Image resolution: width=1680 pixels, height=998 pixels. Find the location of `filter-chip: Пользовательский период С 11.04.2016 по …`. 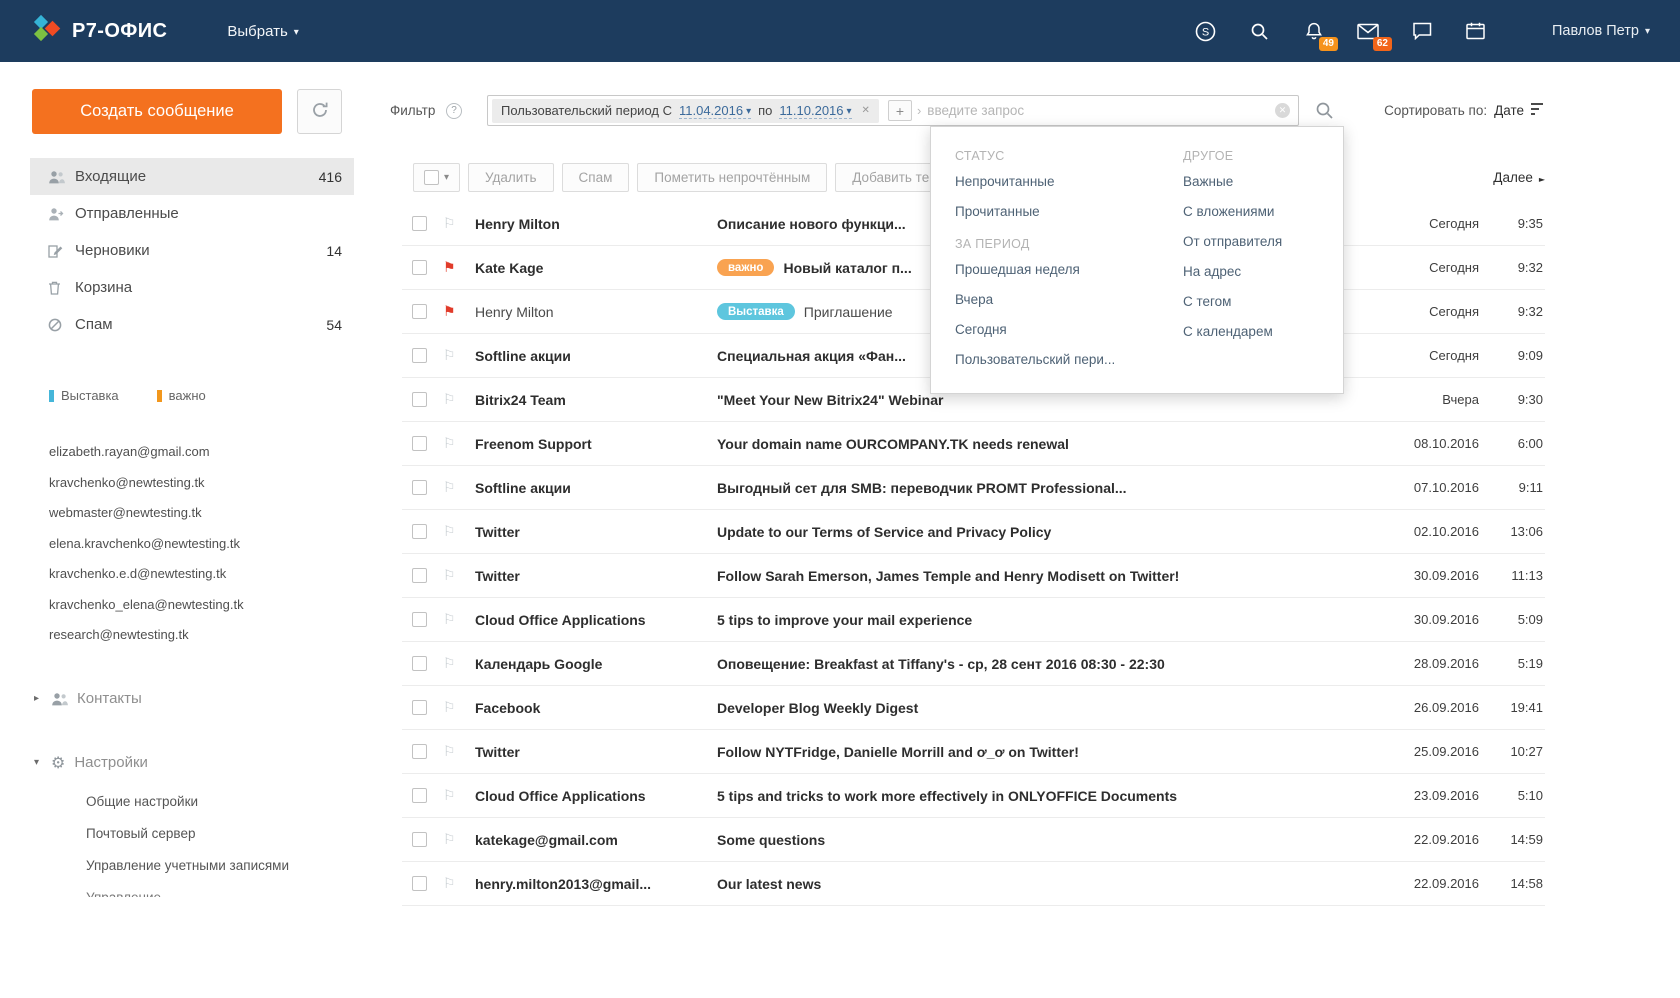

filter-chip: Пользовательский период С 11.04.2016 по … is located at coordinates (685, 110).